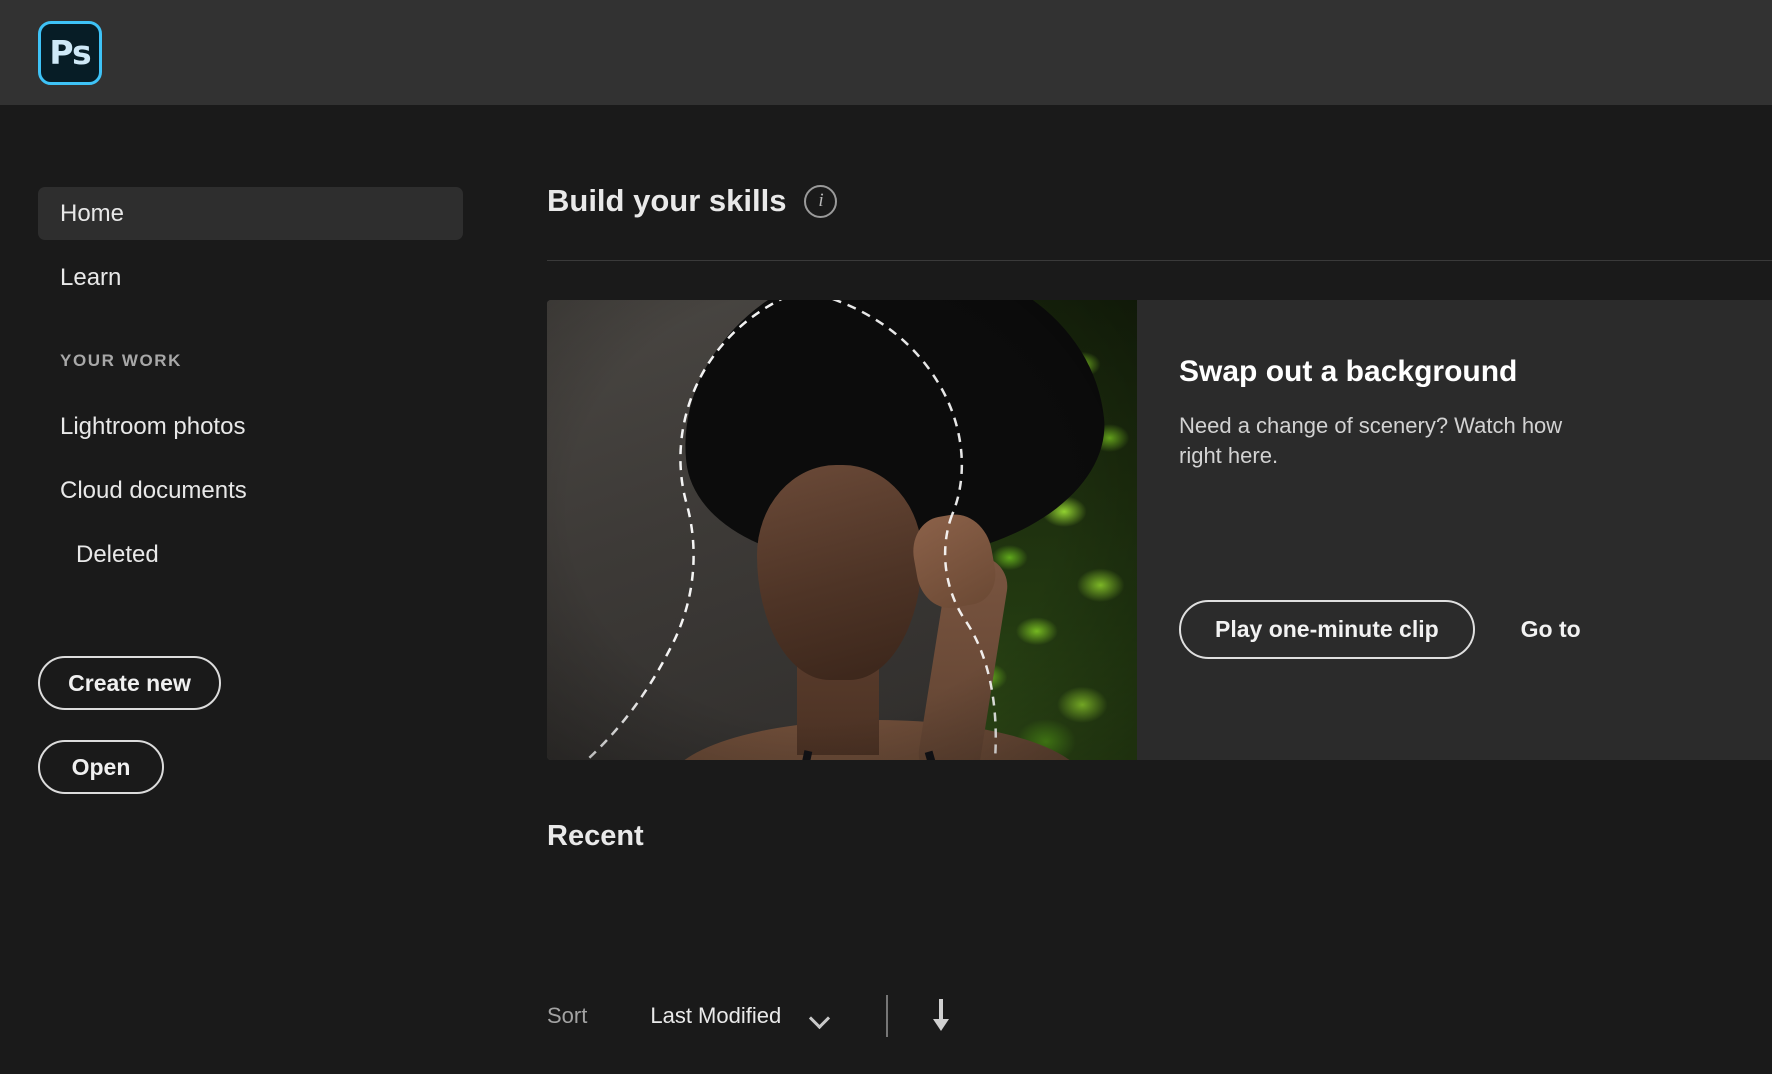 This screenshot has width=1772, height=1074. I want to click on sidebar-item-cloud-documents: Cloud documents, so click(250, 490).